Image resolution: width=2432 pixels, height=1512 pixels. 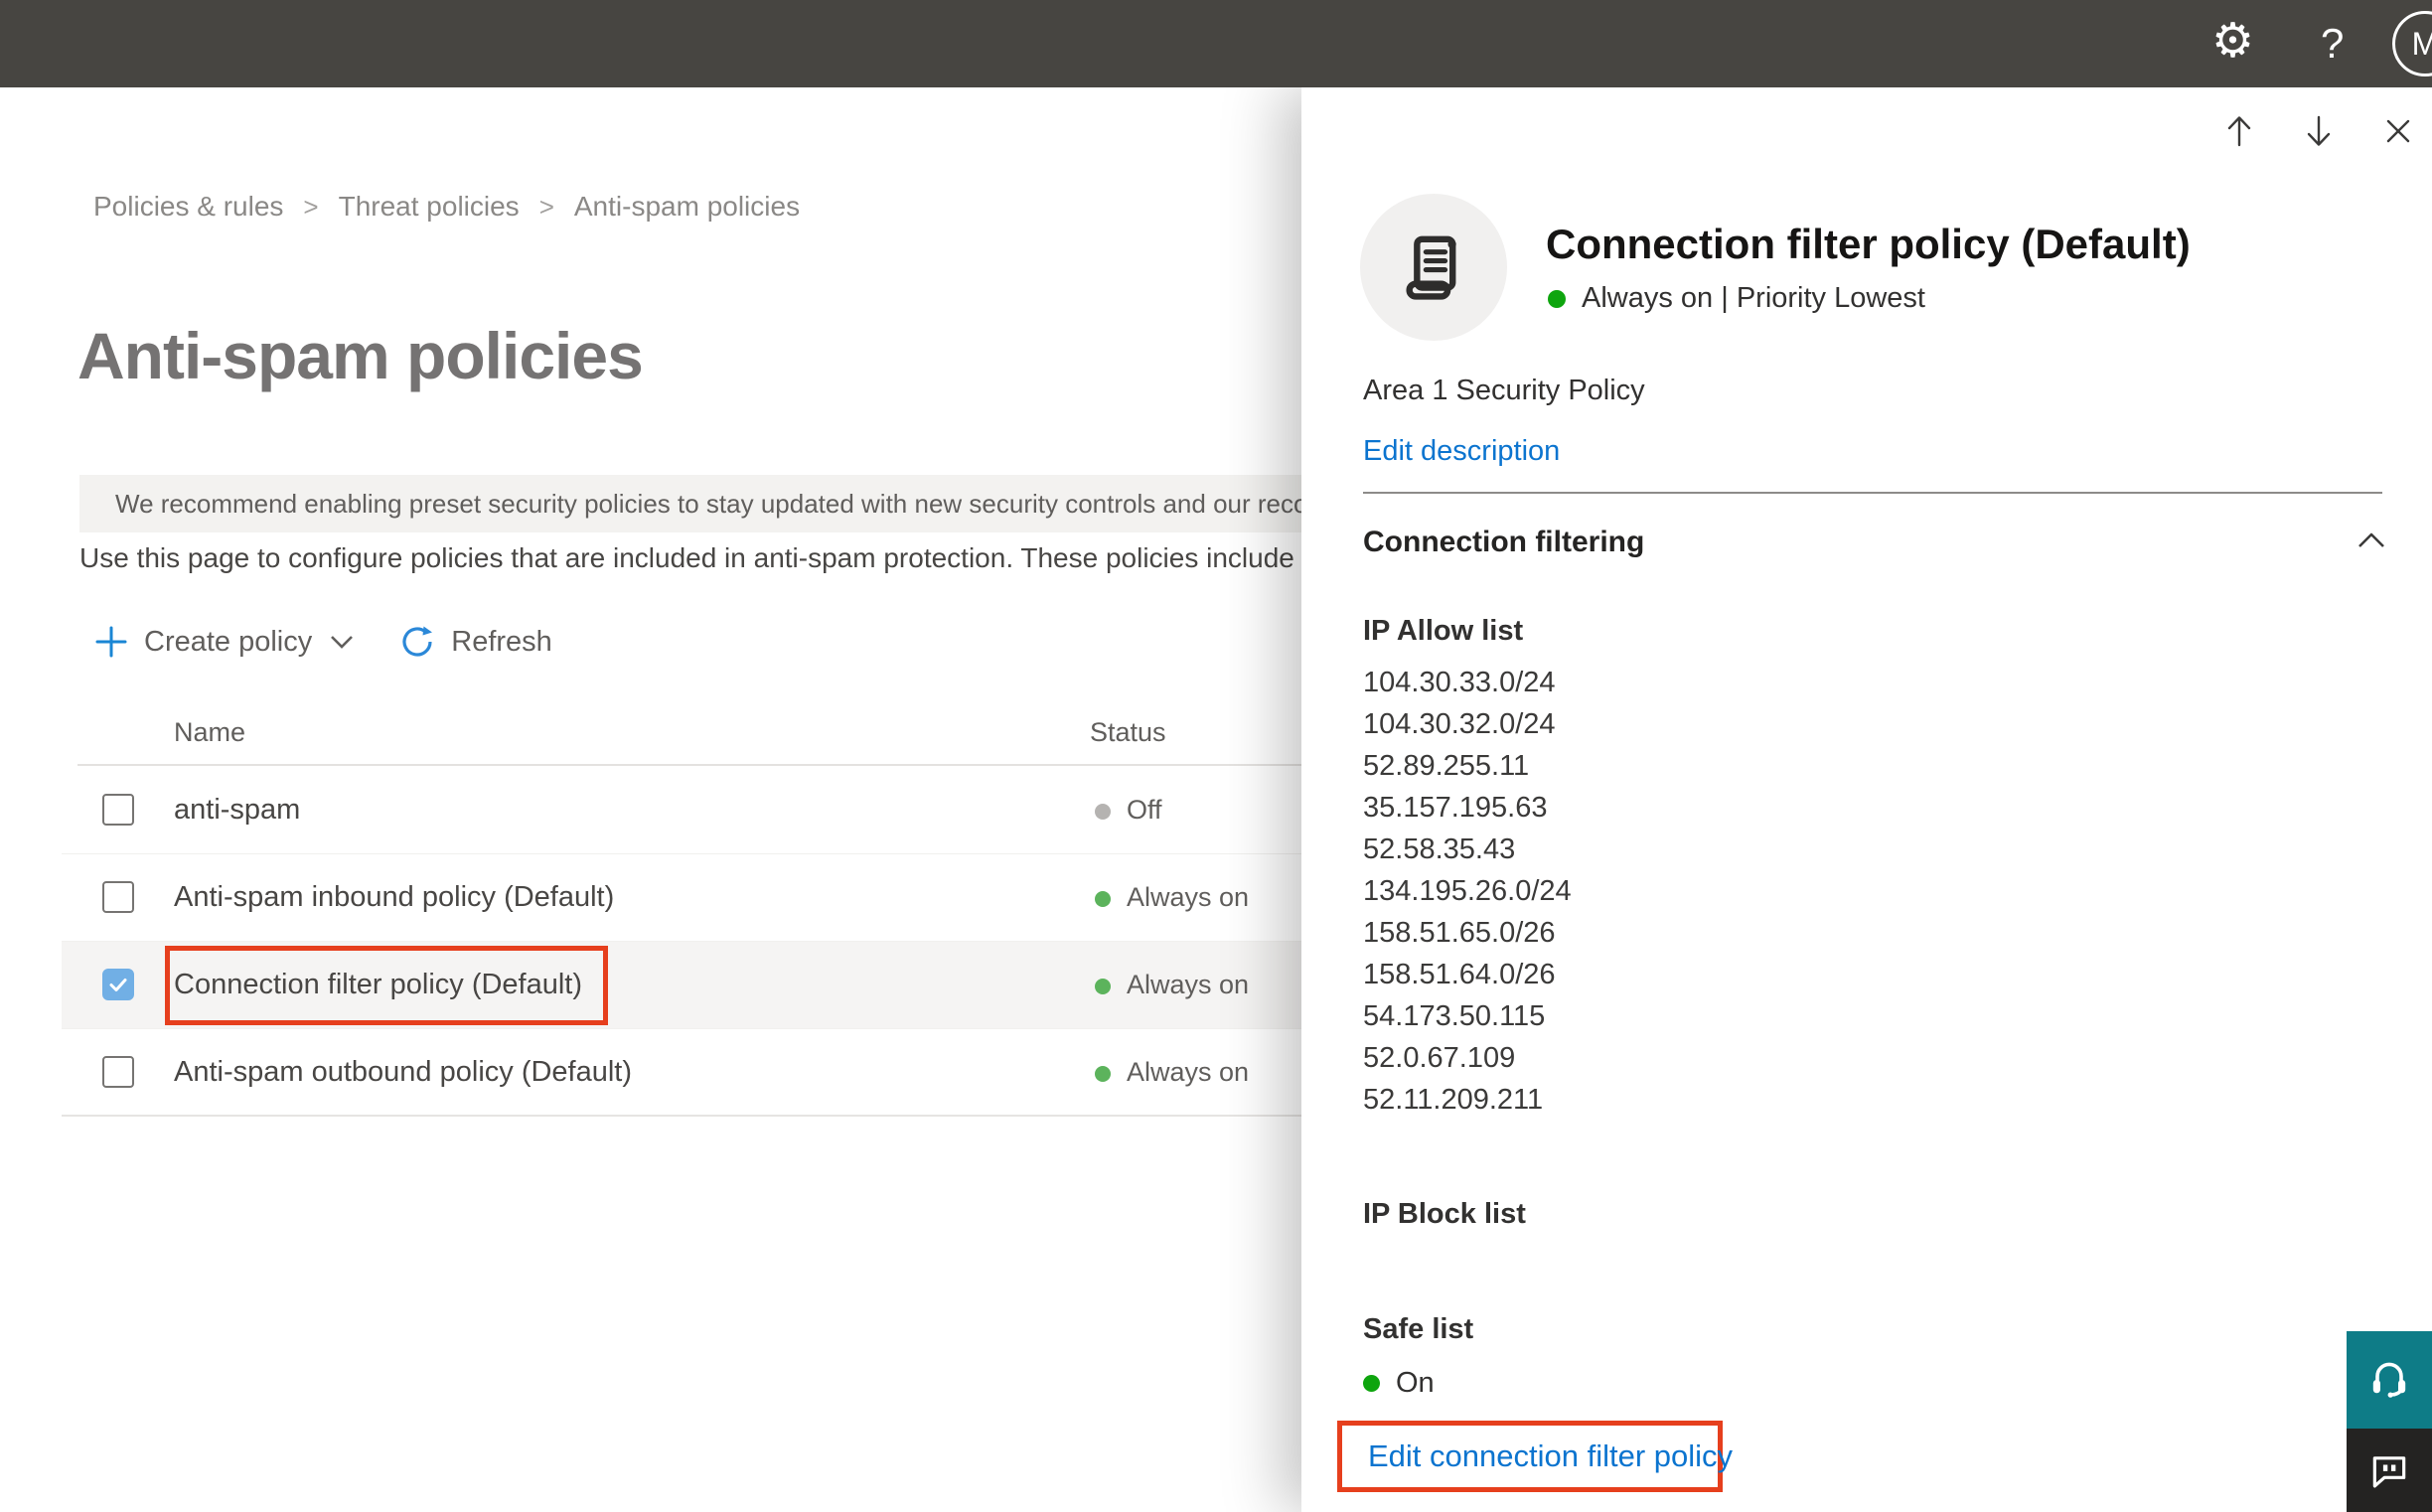 I want to click on flyout-divider, so click(x=1872, y=493).